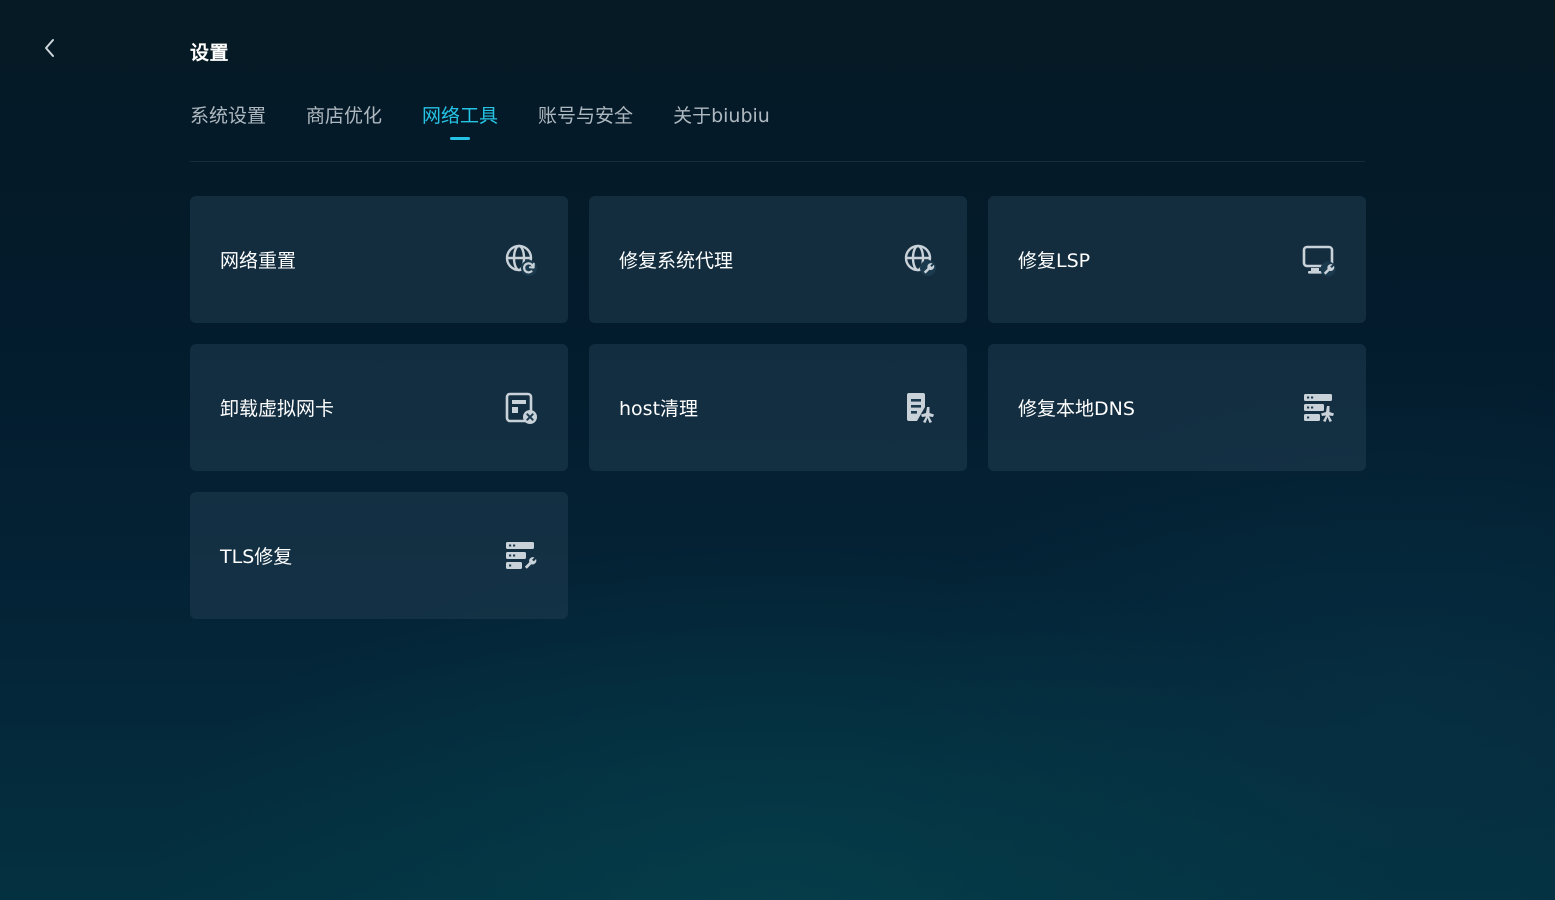 This screenshot has height=900, width=1555. I want to click on tab-network-tools: 网络工具, so click(460, 120).